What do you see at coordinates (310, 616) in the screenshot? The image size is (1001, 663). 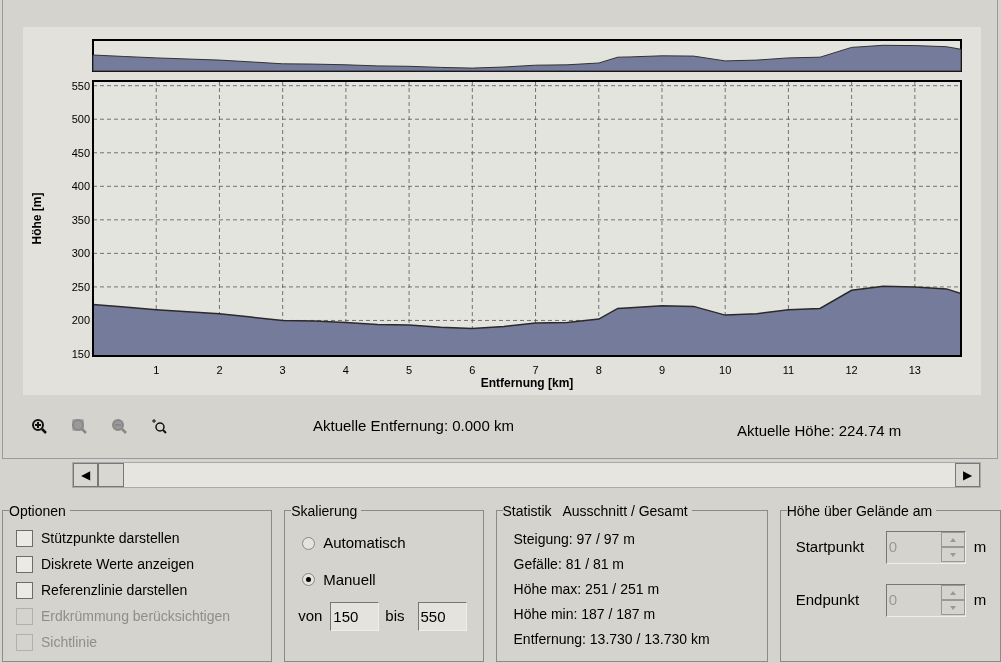 I see `from-label: von` at bounding box center [310, 616].